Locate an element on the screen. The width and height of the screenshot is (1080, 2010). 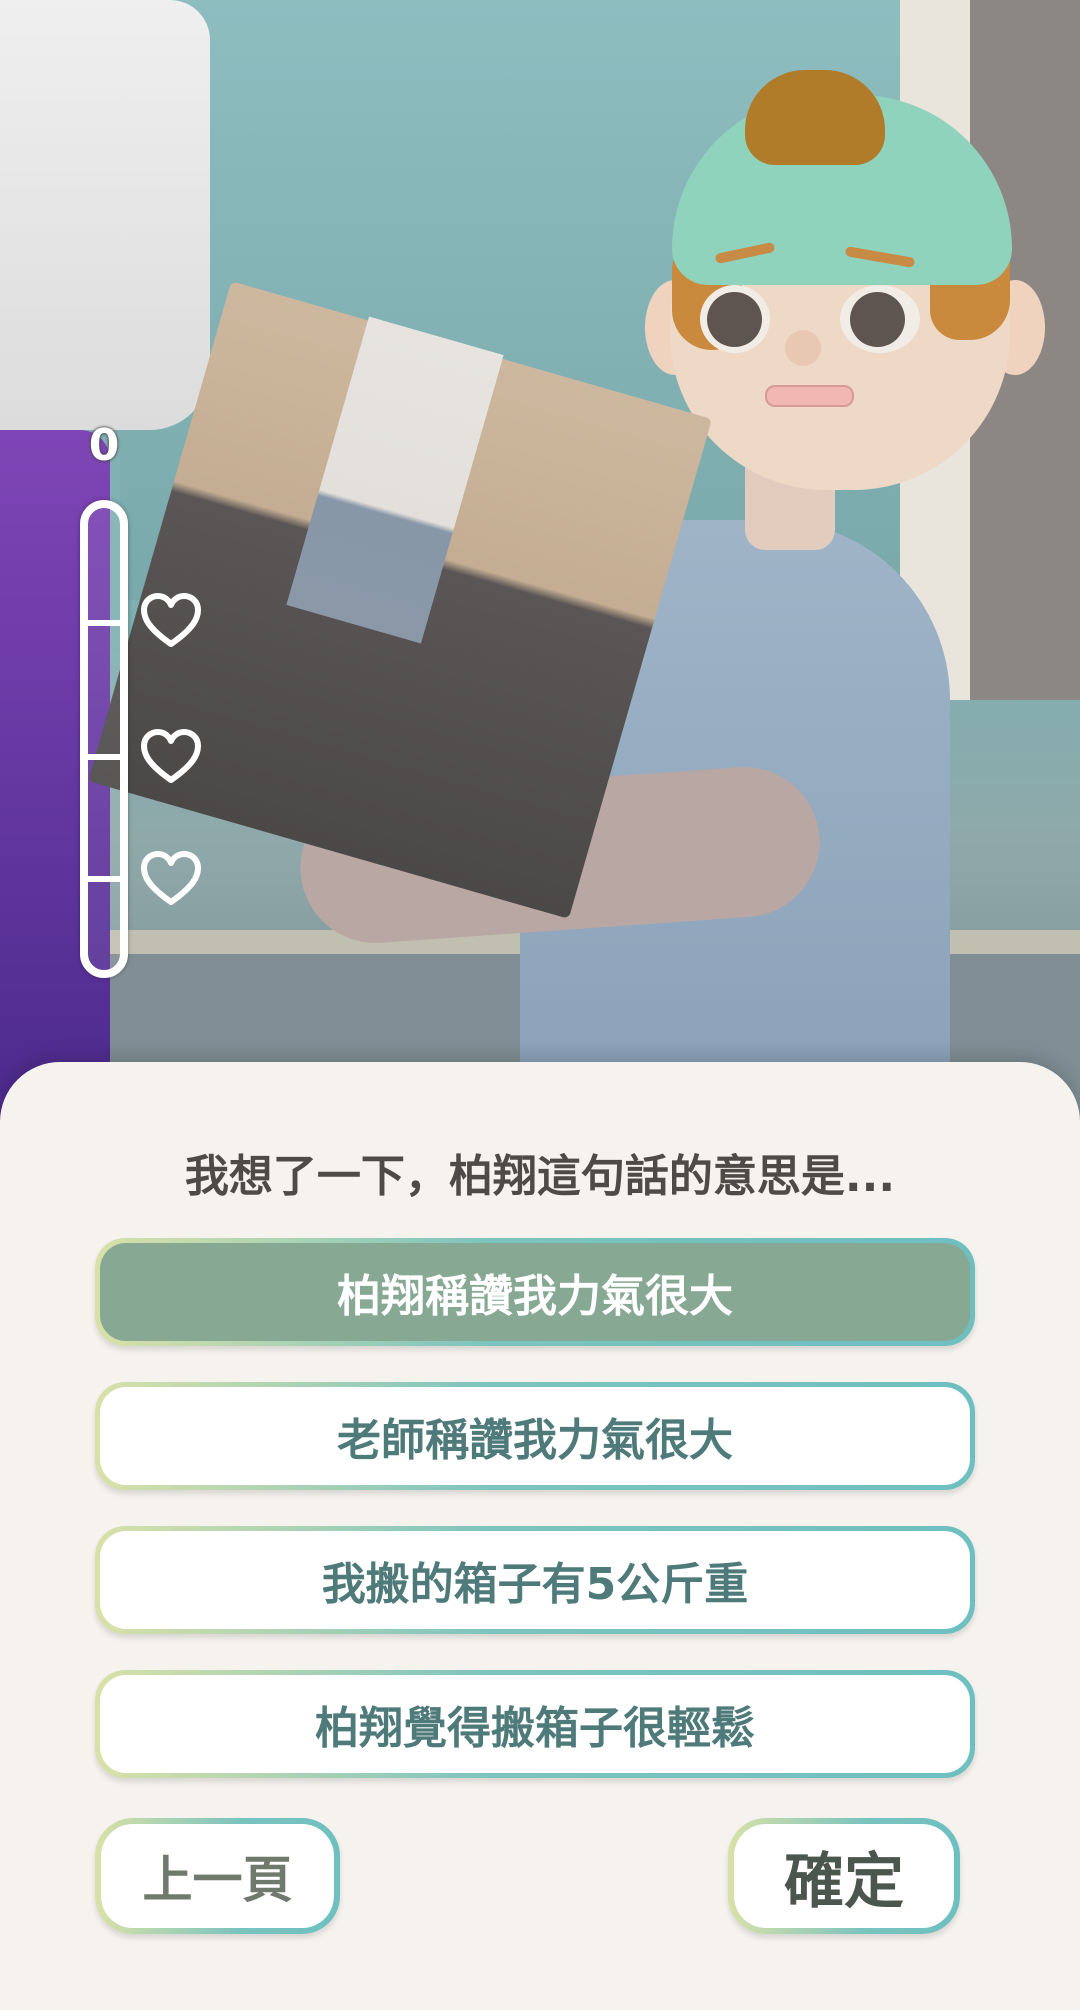
previous-page-label: 上一頁 is located at coordinates (217, 1876).